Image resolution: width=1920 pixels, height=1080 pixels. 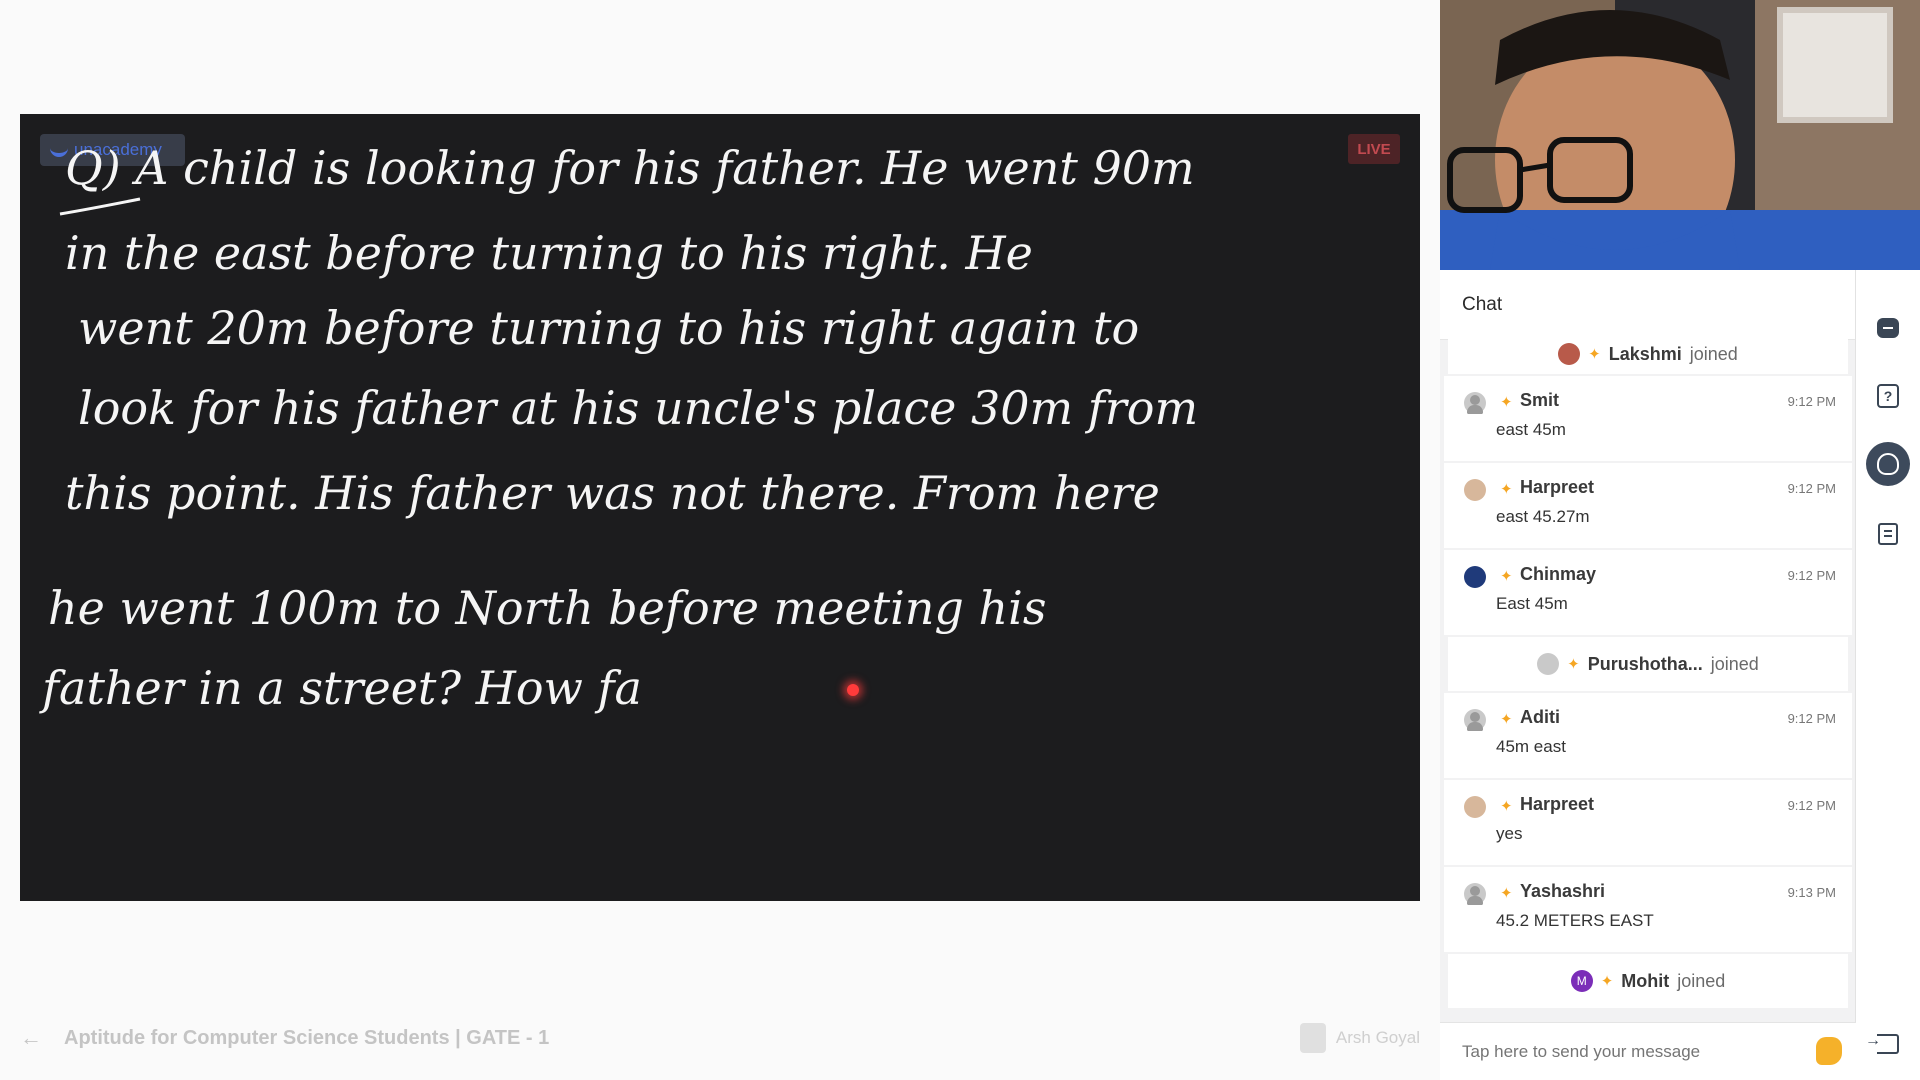 I want to click on notes-icon, so click(x=1888, y=534).